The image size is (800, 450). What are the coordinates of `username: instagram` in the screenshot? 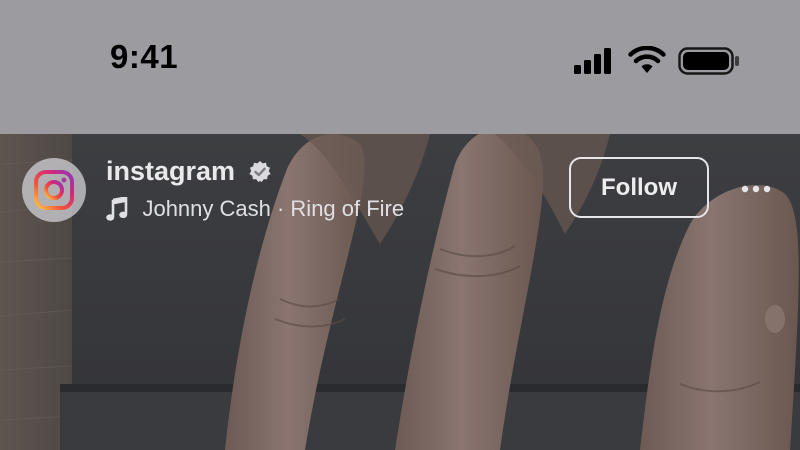 It's located at (170, 171).